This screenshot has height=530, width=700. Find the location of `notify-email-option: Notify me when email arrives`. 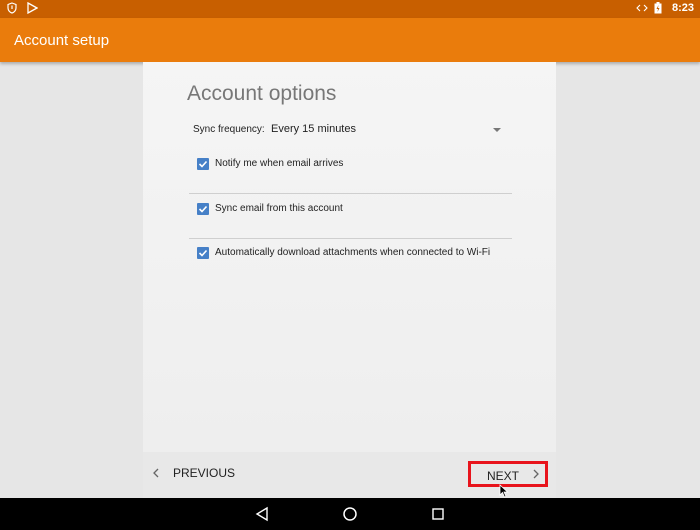

notify-email-option: Notify me when email arrives is located at coordinates (350, 172).